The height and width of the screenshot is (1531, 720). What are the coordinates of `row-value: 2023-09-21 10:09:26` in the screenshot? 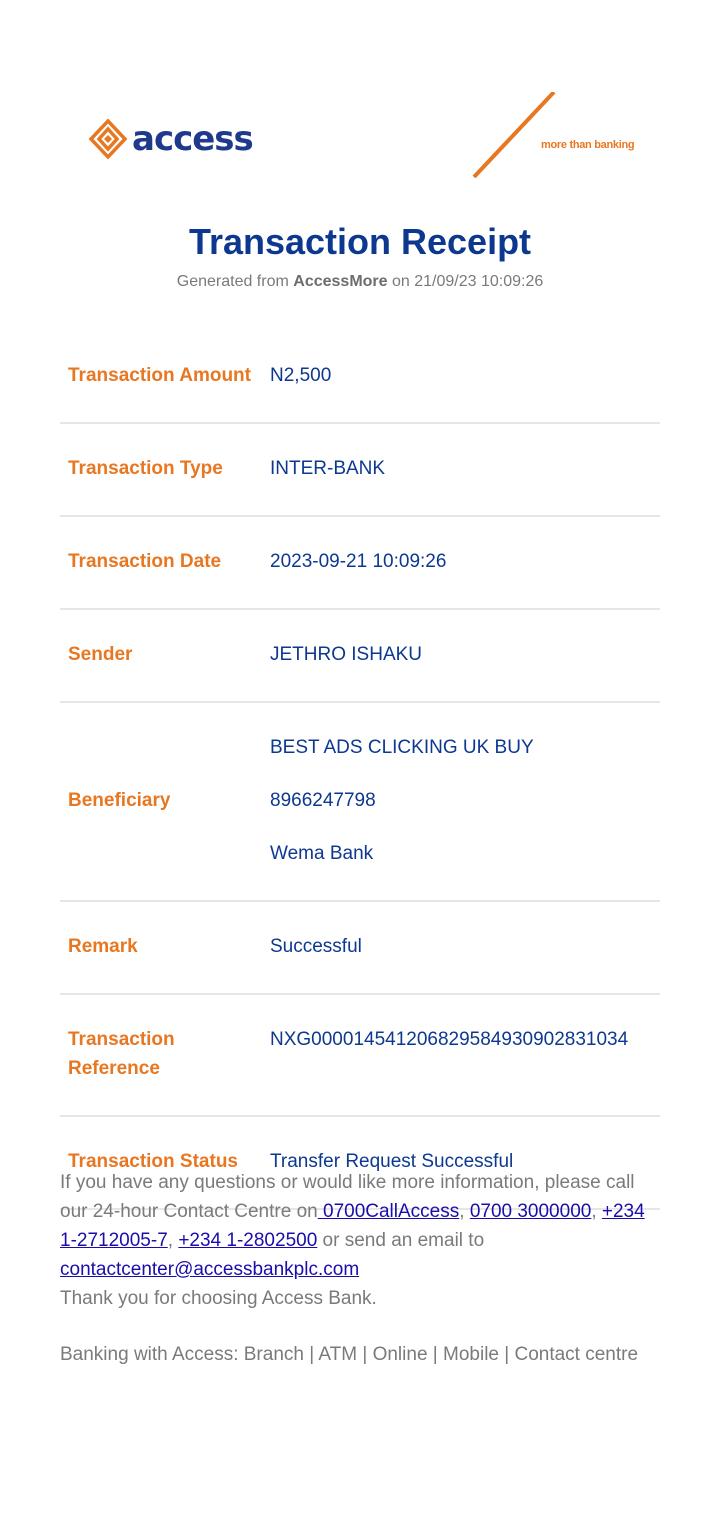 It's located at (461, 563).